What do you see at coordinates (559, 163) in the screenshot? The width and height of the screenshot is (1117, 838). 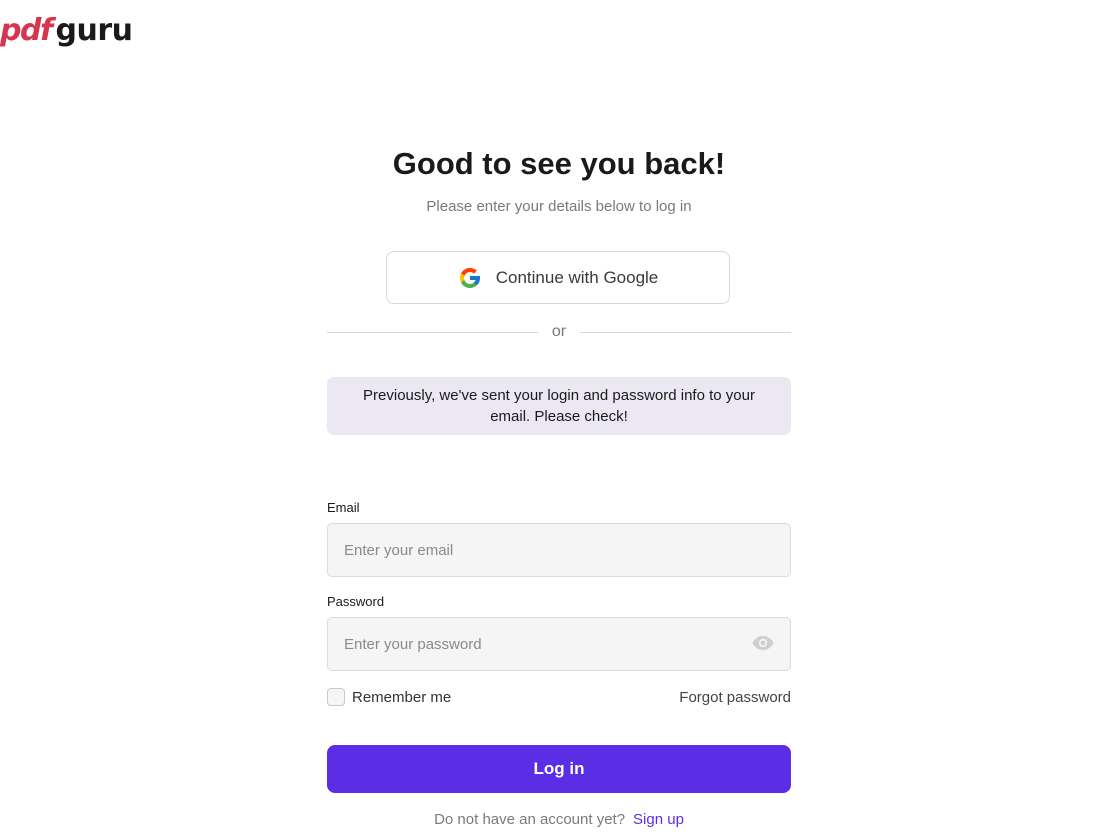 I see `page-title: Good to see you back!` at bounding box center [559, 163].